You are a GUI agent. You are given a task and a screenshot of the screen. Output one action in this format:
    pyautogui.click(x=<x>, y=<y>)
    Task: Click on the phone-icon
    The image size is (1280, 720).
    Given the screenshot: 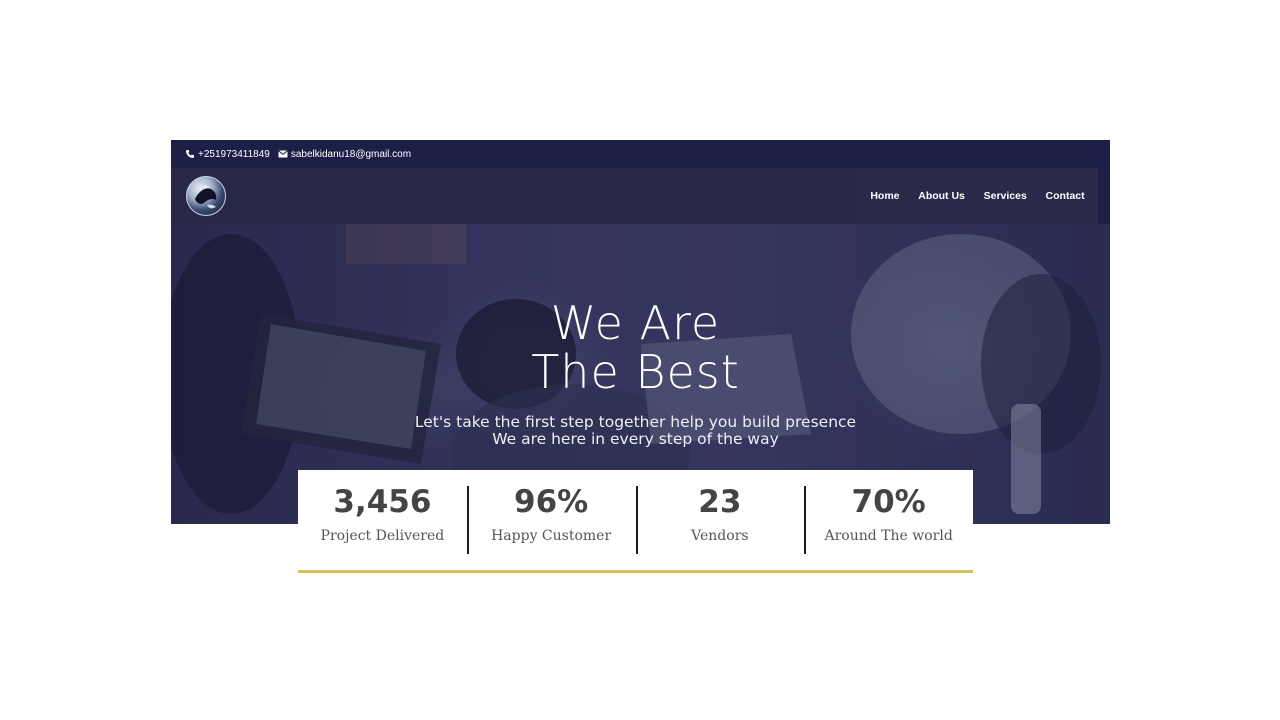 What is the action you would take?
    pyautogui.click(x=190, y=154)
    